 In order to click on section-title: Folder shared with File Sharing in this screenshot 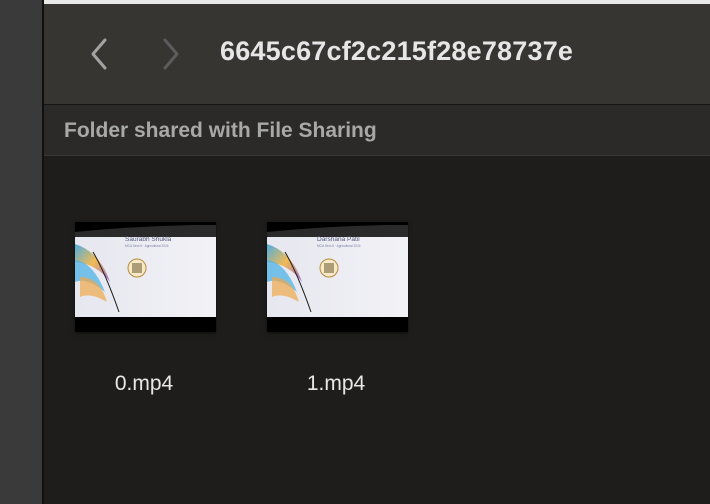, I will do `click(220, 130)`.